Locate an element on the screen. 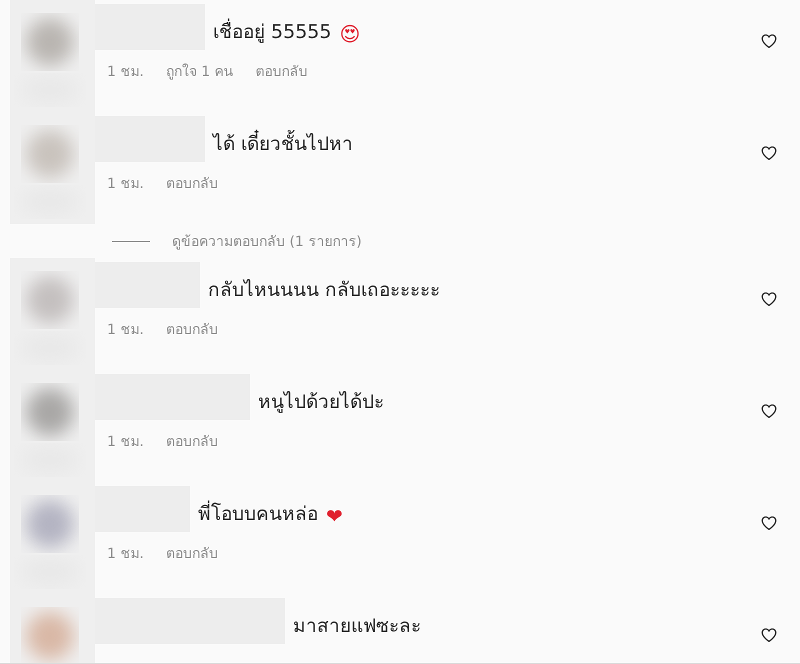  view-replies-link: ดูข้อความตอบกลับ (1 รายการ) is located at coordinates (228, 241).